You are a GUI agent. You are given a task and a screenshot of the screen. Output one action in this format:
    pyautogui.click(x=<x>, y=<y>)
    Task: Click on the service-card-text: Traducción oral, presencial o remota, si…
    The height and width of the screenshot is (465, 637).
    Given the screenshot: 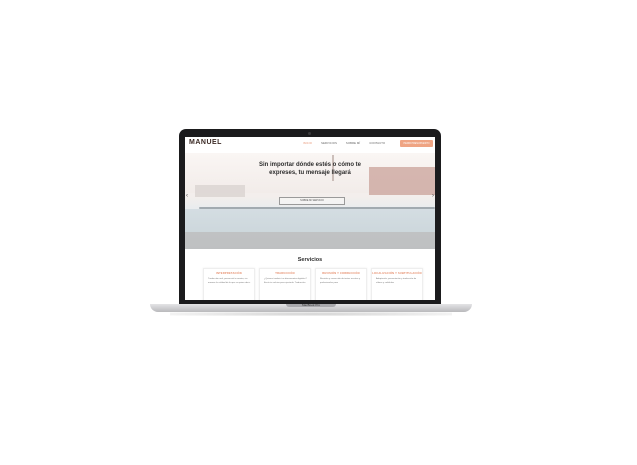 What is the action you would take?
    pyautogui.click(x=229, y=281)
    